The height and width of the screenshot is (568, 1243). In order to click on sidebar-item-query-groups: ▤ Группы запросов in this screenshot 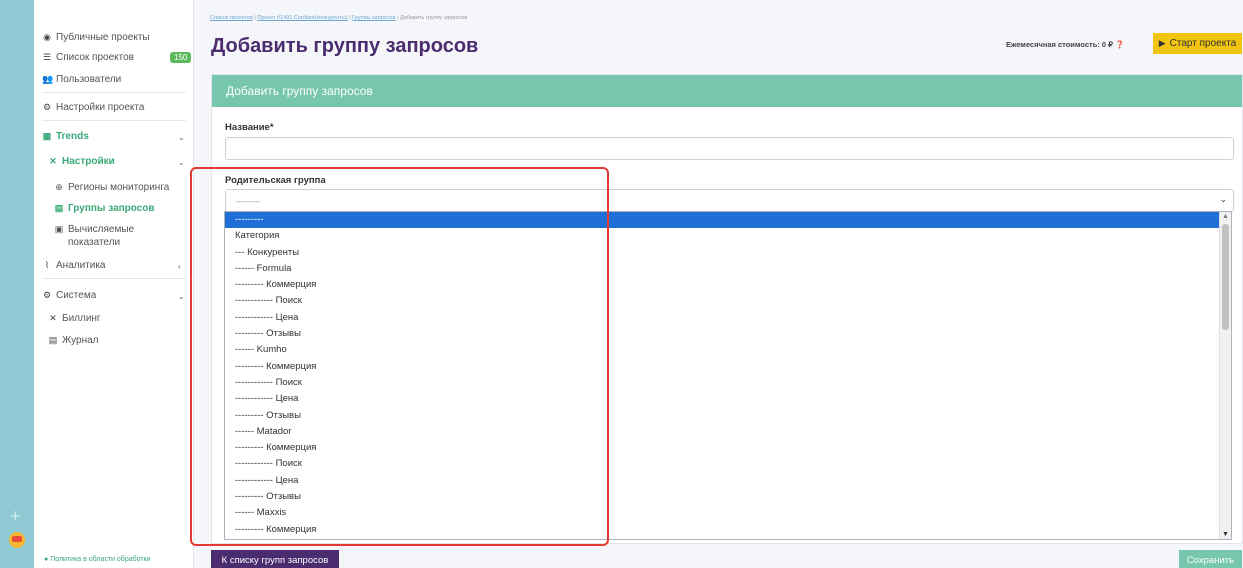, I will do `click(104, 208)`.